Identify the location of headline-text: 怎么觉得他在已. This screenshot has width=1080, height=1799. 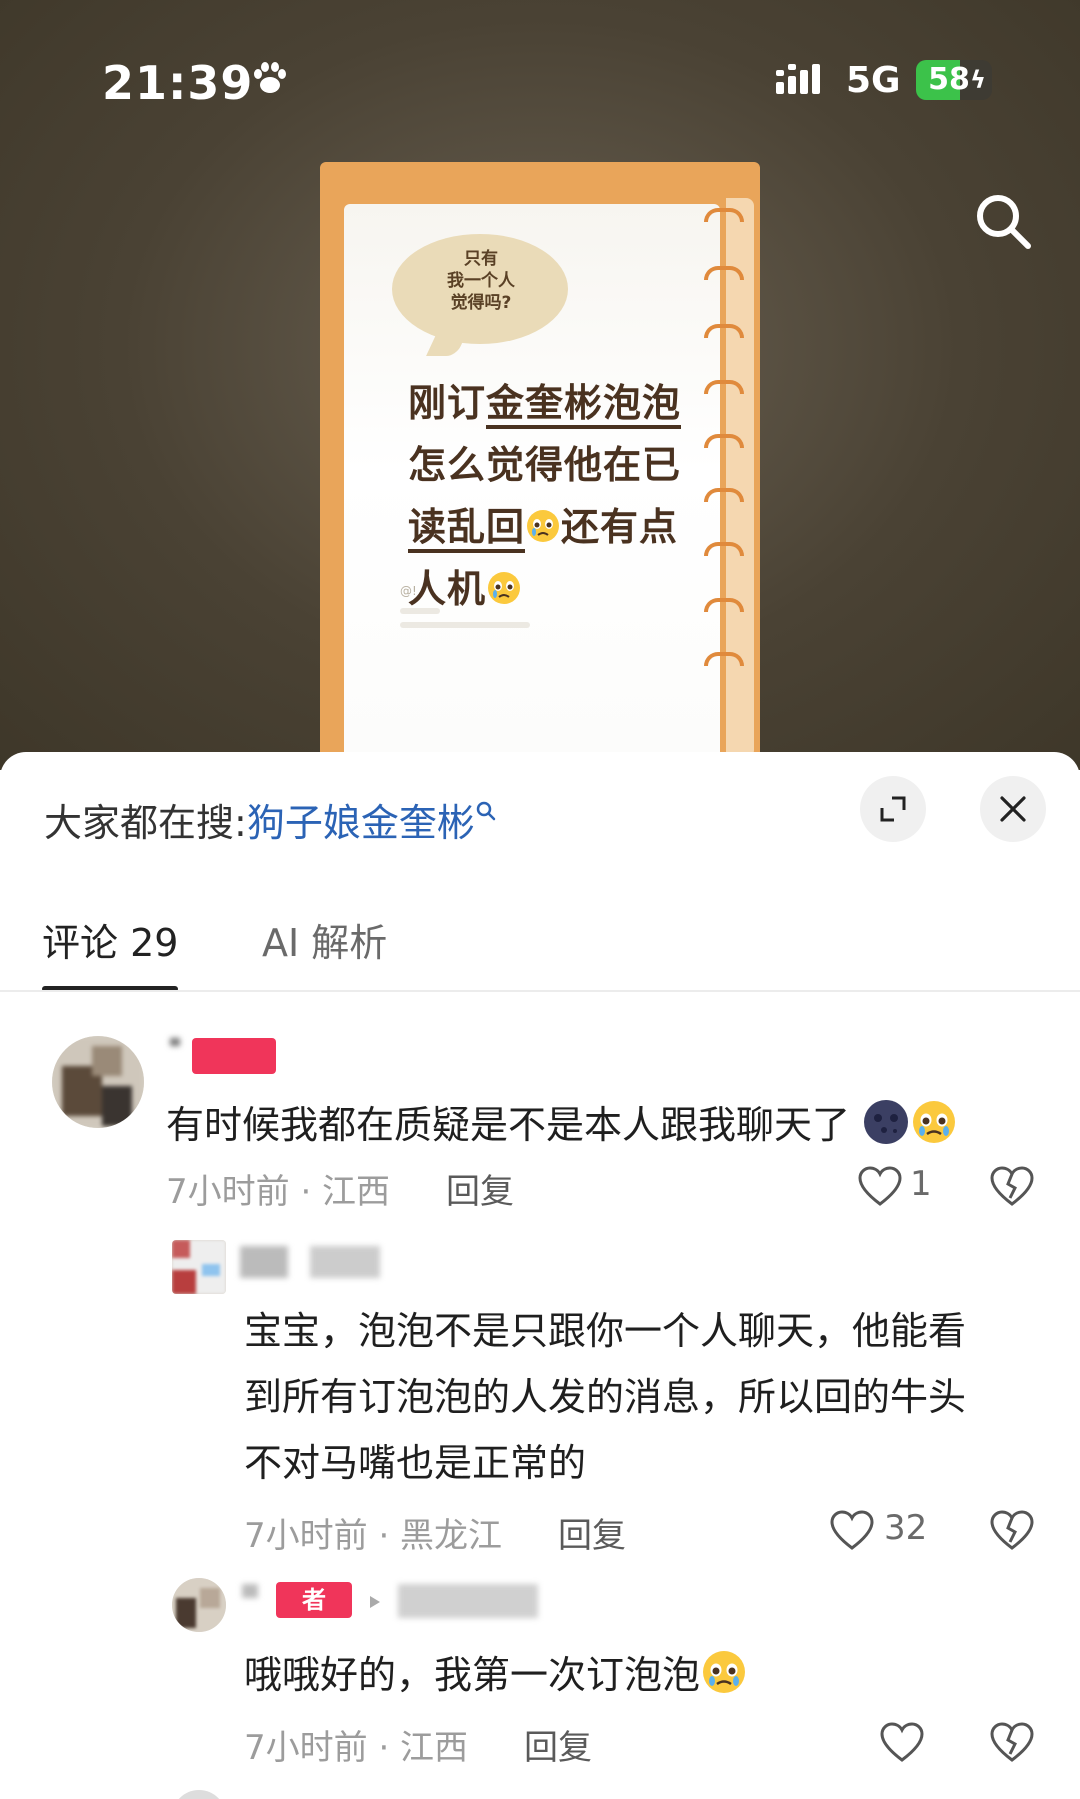
(545, 465).